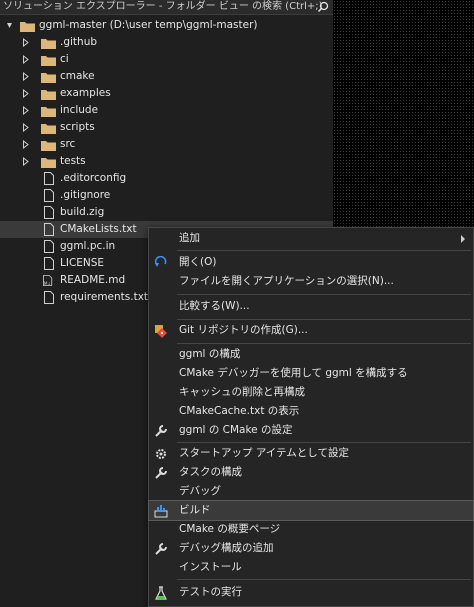  What do you see at coordinates (311, 354) in the screenshot?
I see `menu-item-configure-ggml: ggml の構成` at bounding box center [311, 354].